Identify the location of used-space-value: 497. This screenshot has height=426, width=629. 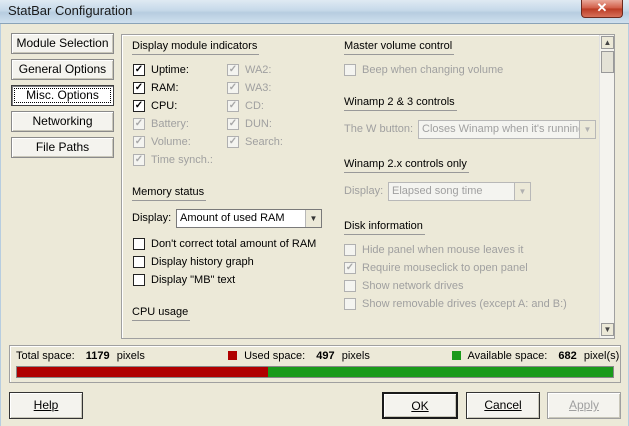
(325, 356).